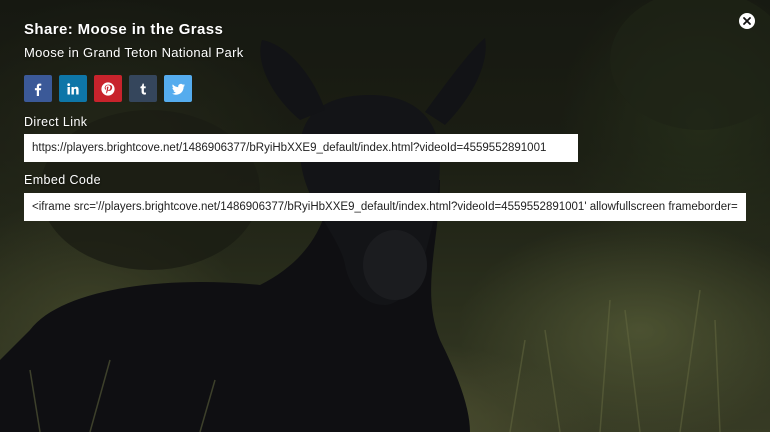  I want to click on linkedin-share-button, so click(73, 88).